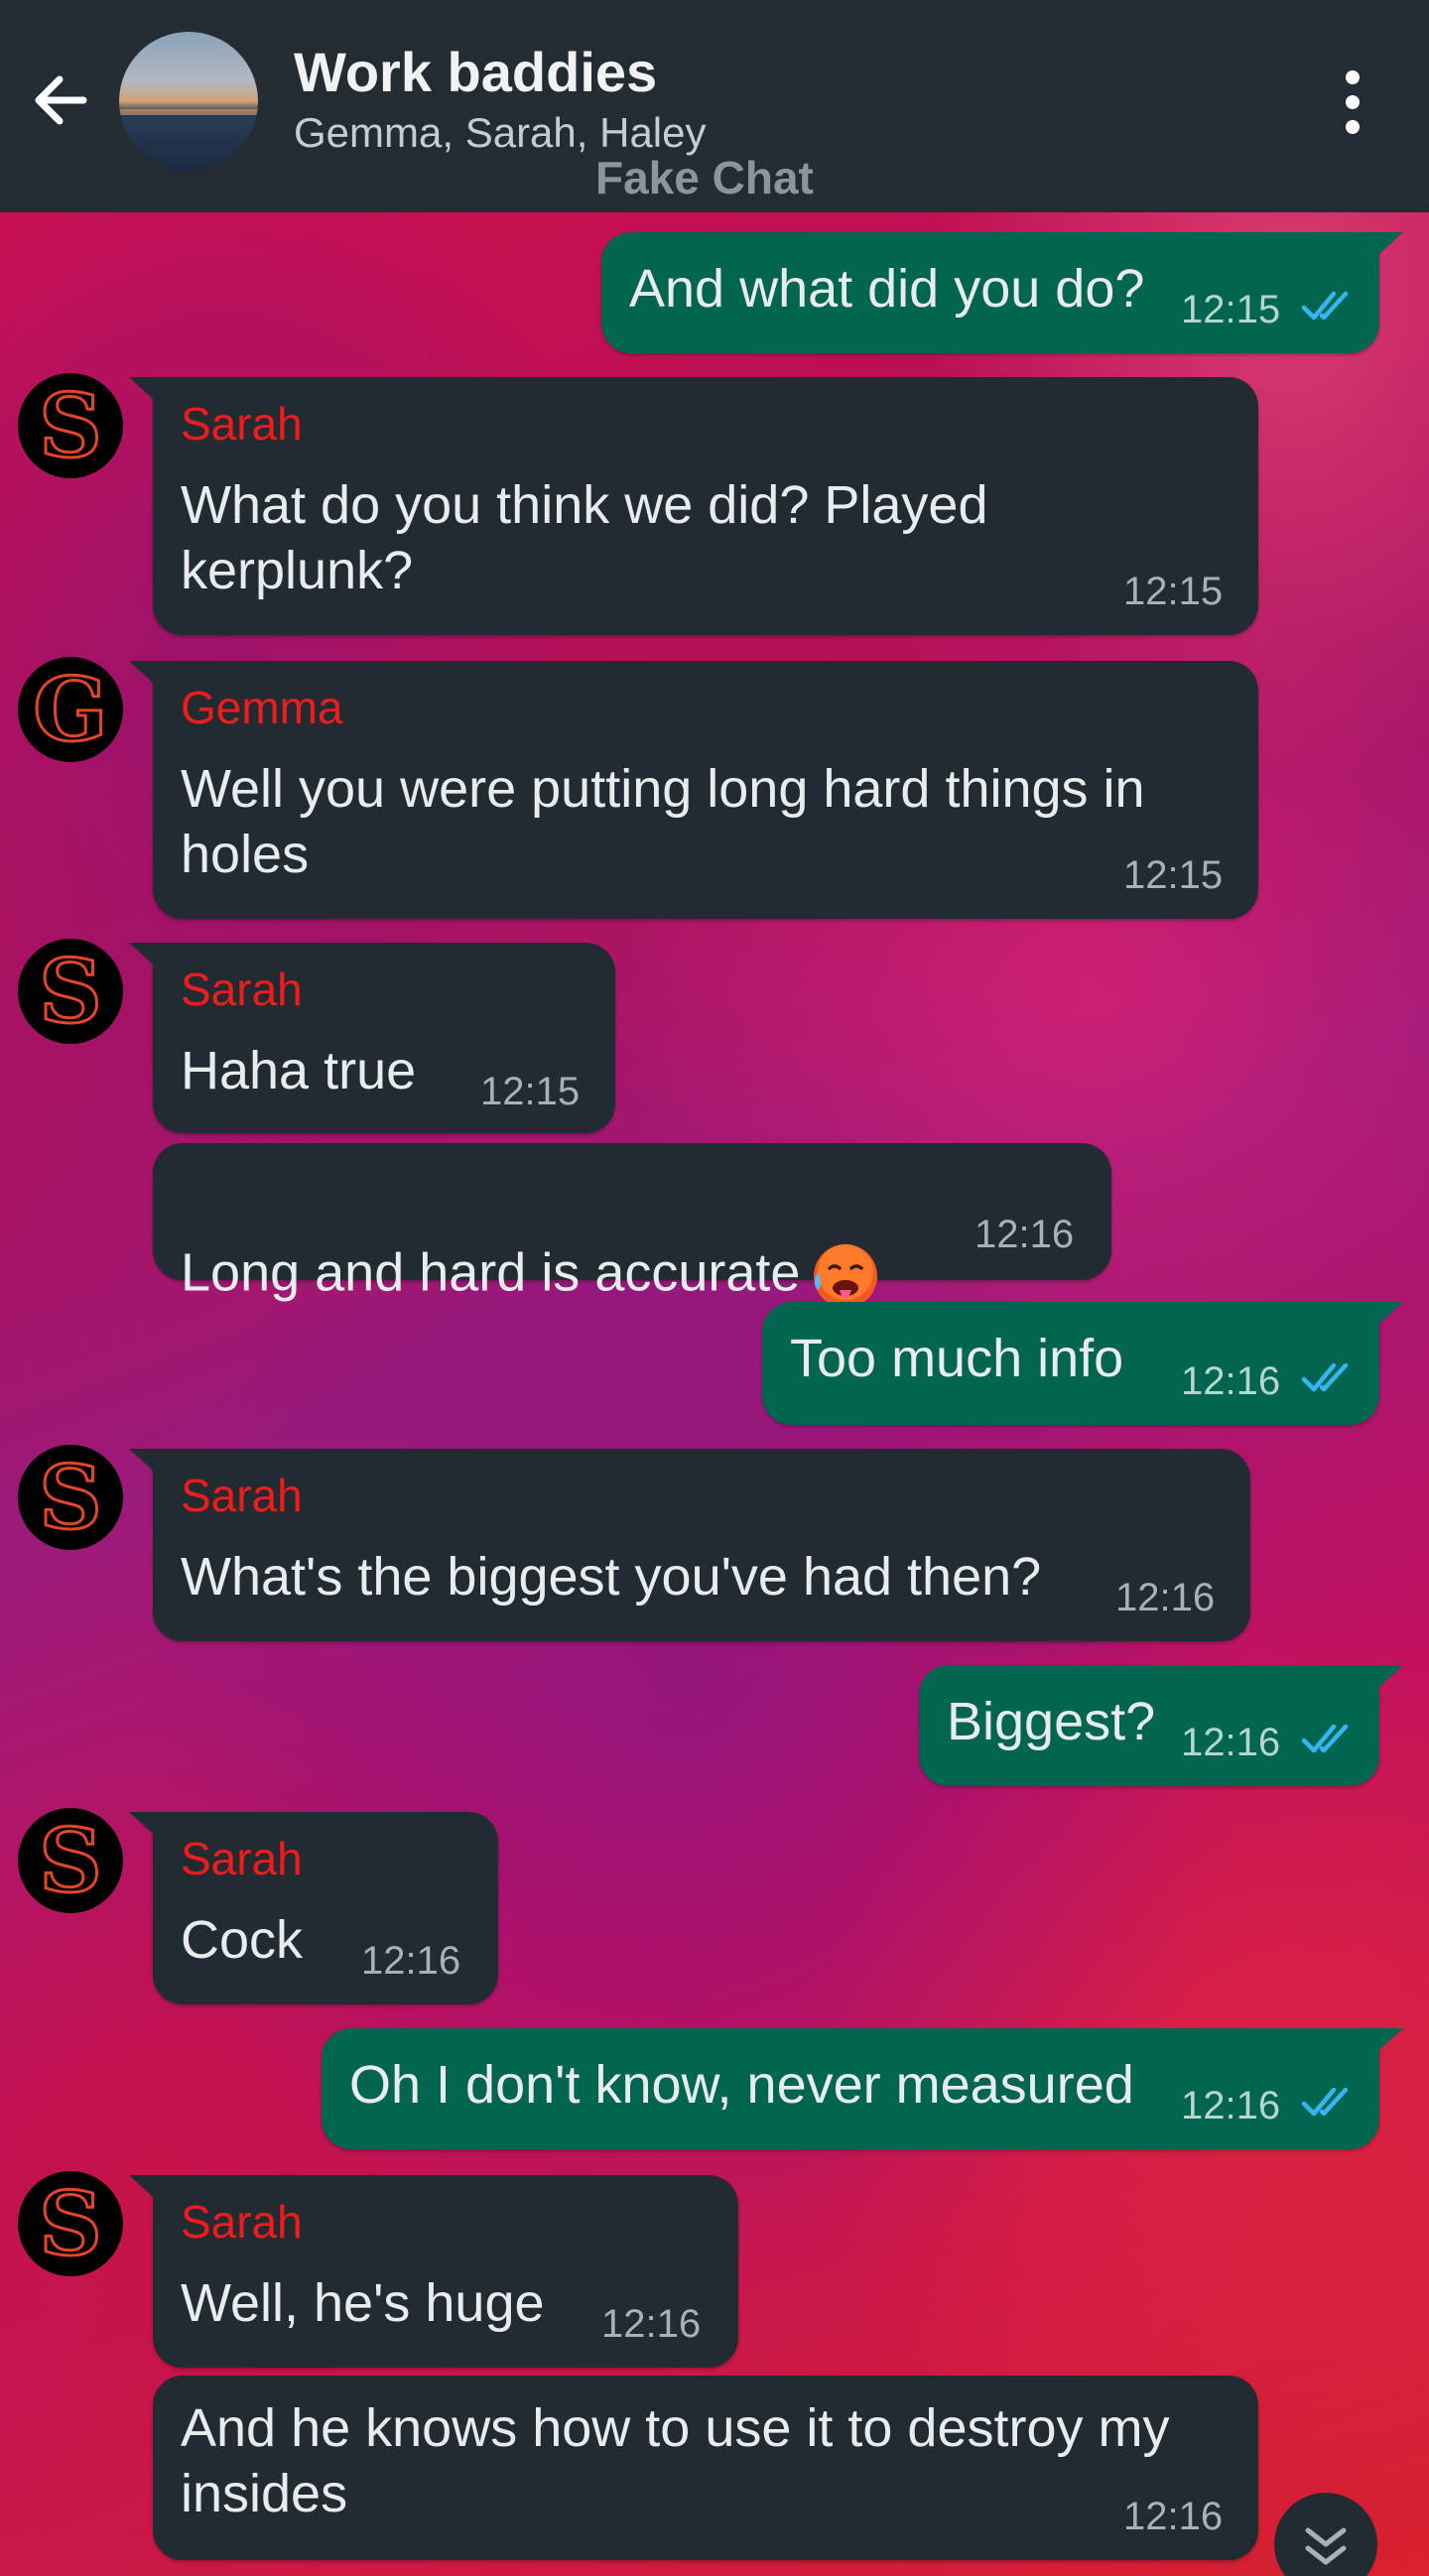 This screenshot has height=2576, width=1429. Describe the element at coordinates (262, 707) in the screenshot. I see `sender-name: Gemma` at that location.